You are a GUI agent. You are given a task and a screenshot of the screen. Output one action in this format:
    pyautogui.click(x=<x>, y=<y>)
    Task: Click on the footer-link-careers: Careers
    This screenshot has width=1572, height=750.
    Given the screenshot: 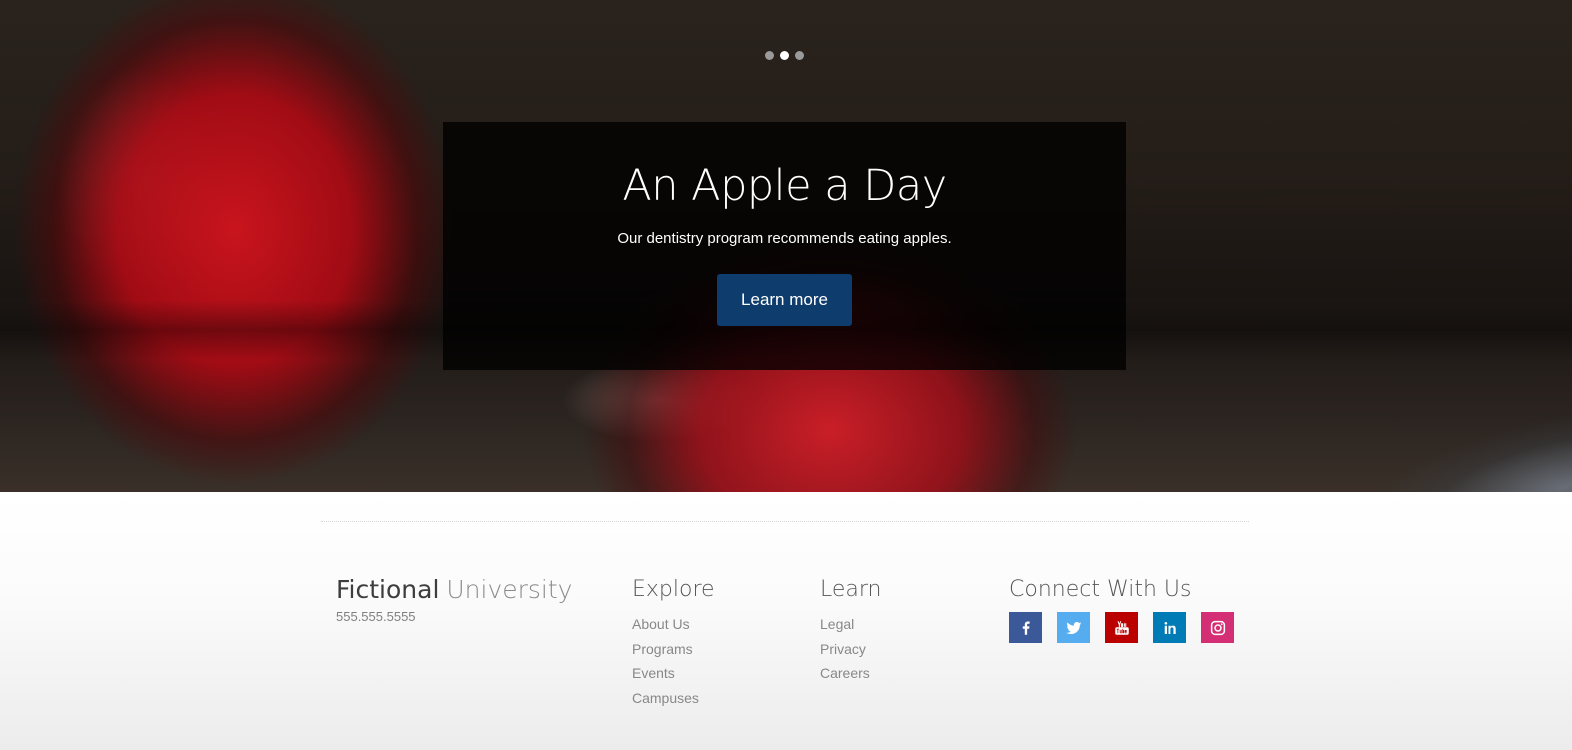 What is the action you would take?
    pyautogui.click(x=851, y=673)
    